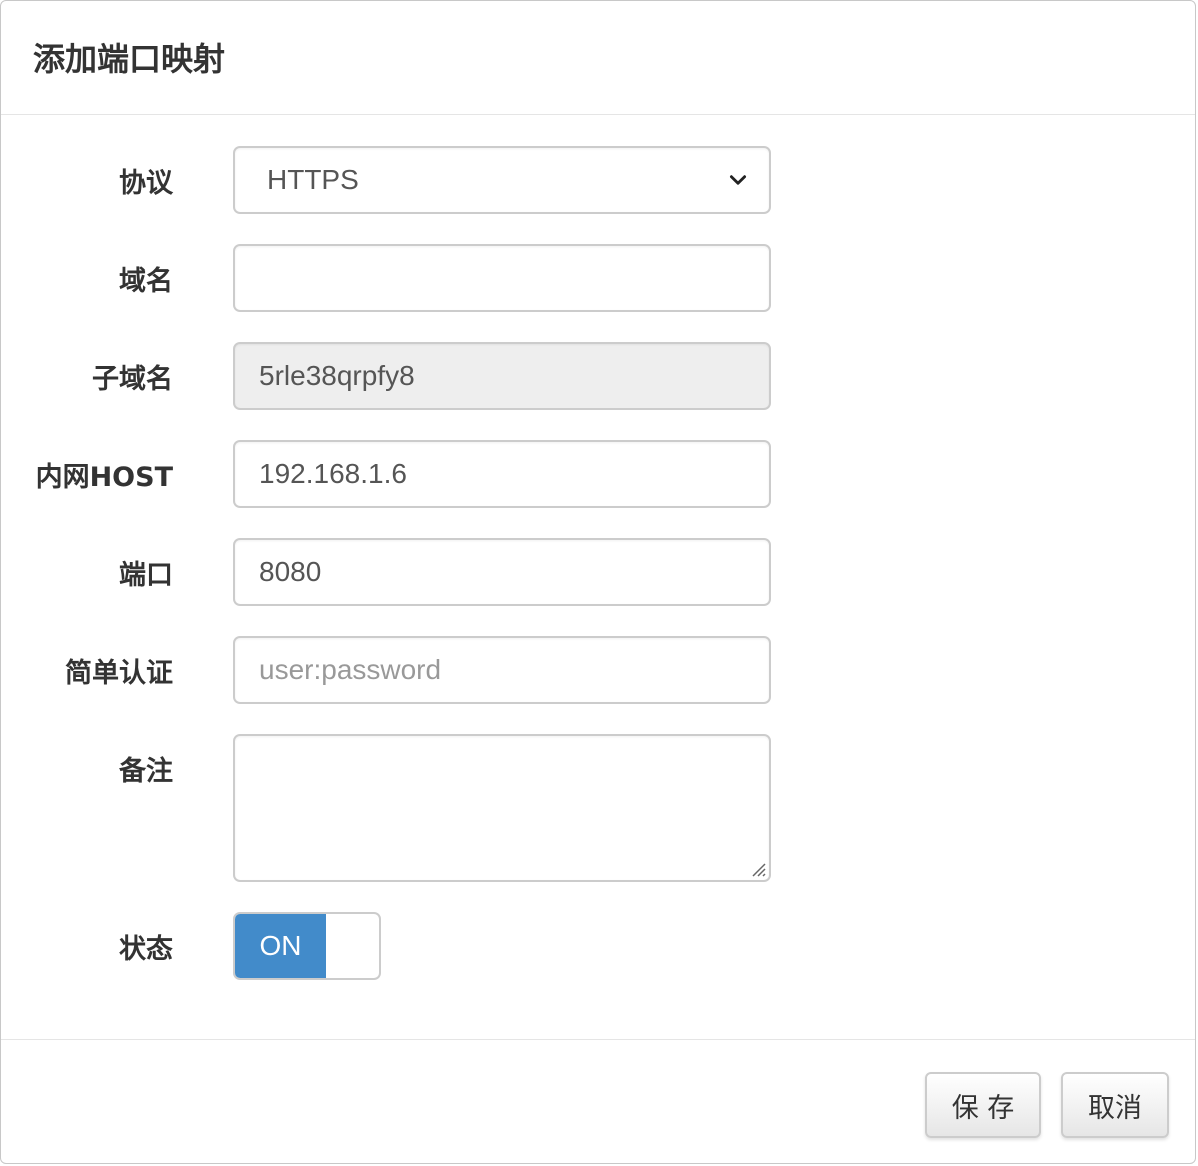  Describe the element at coordinates (129, 59) in the screenshot. I see `modal-title: 添加端口映射` at that location.